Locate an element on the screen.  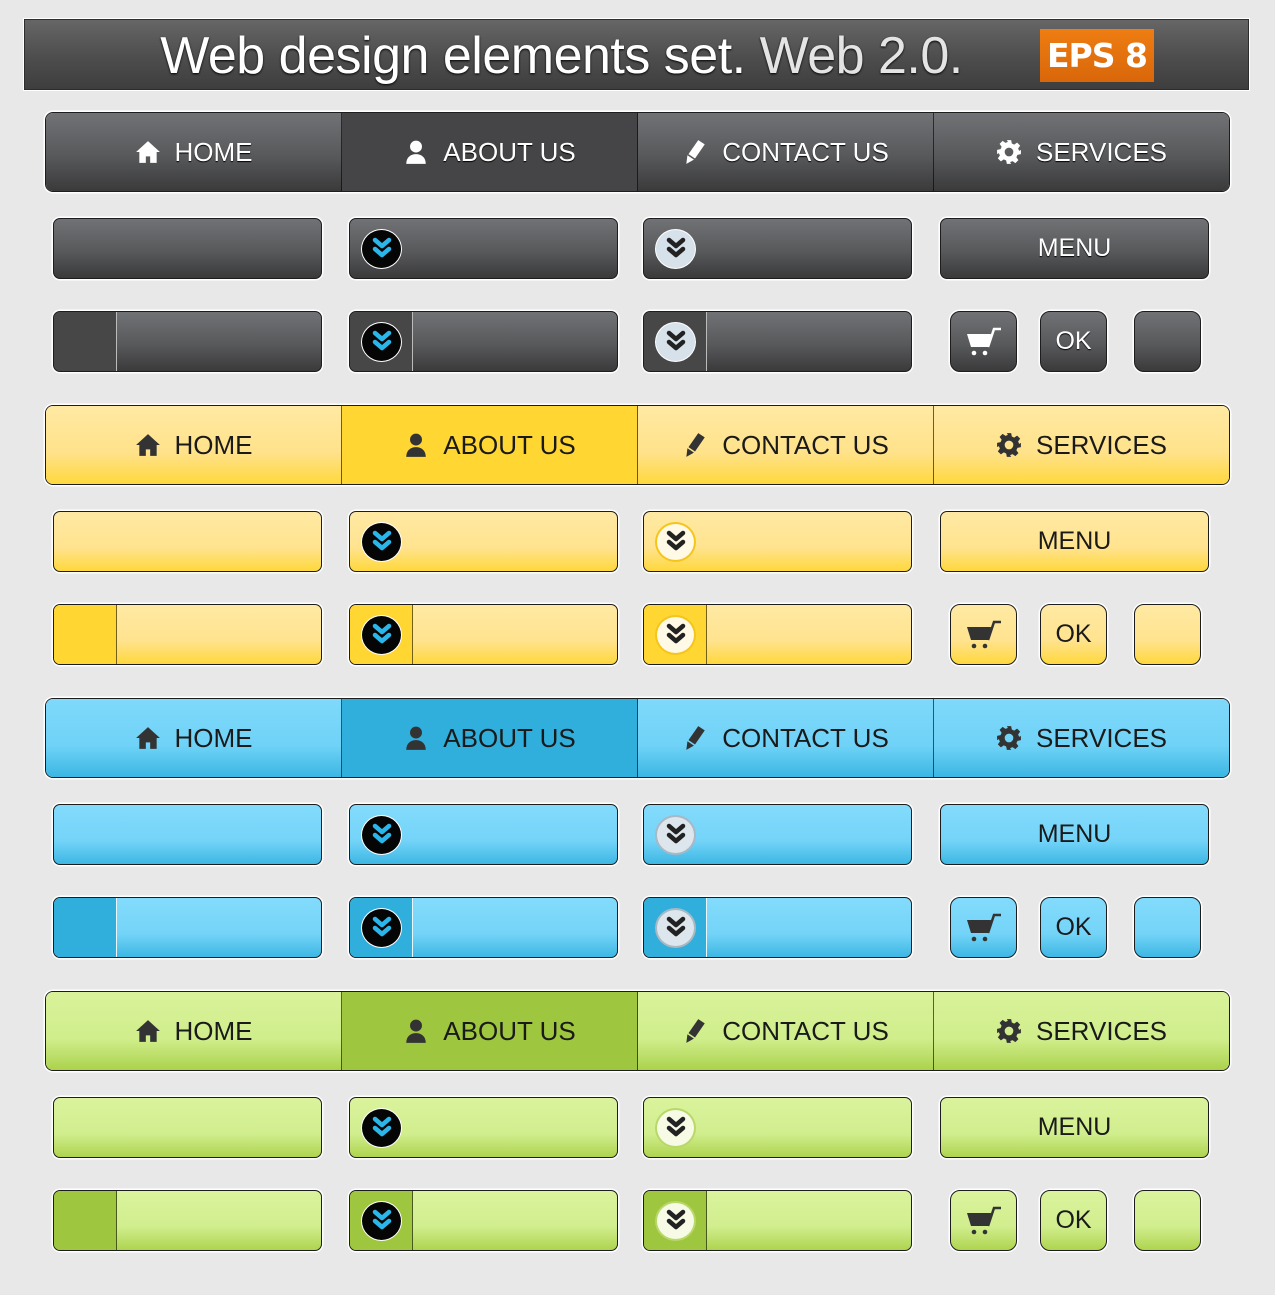
title-banner: Web design elements set. Web 2.0. EPS 8 is located at coordinates (636, 54).